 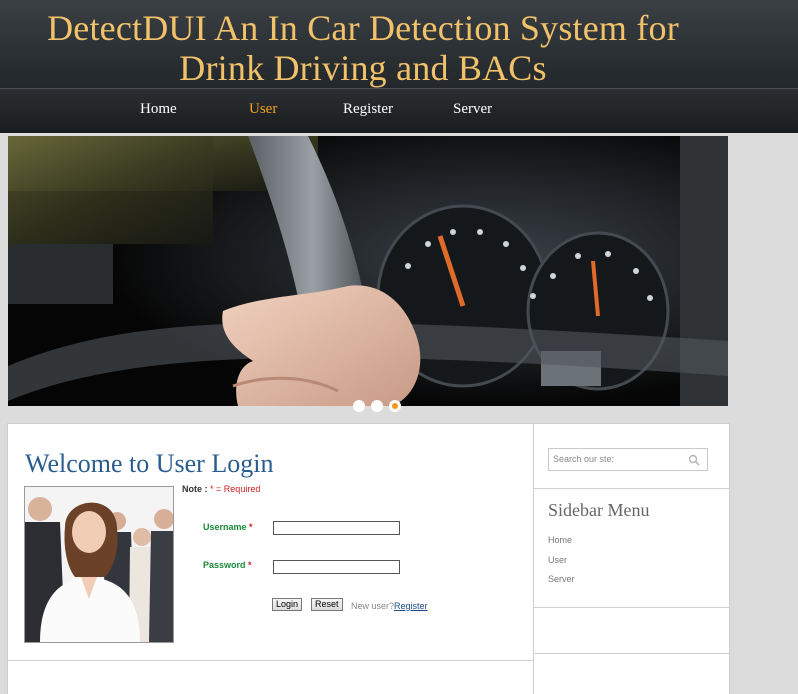 I want to click on required-note: Note : * = Required, so click(x=221, y=489).